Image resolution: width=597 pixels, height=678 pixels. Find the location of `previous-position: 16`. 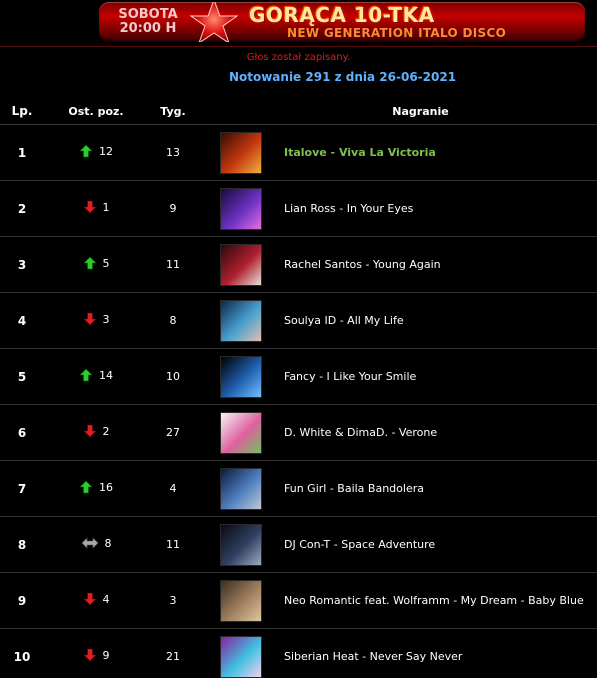

previous-position: 16 is located at coordinates (96, 487).